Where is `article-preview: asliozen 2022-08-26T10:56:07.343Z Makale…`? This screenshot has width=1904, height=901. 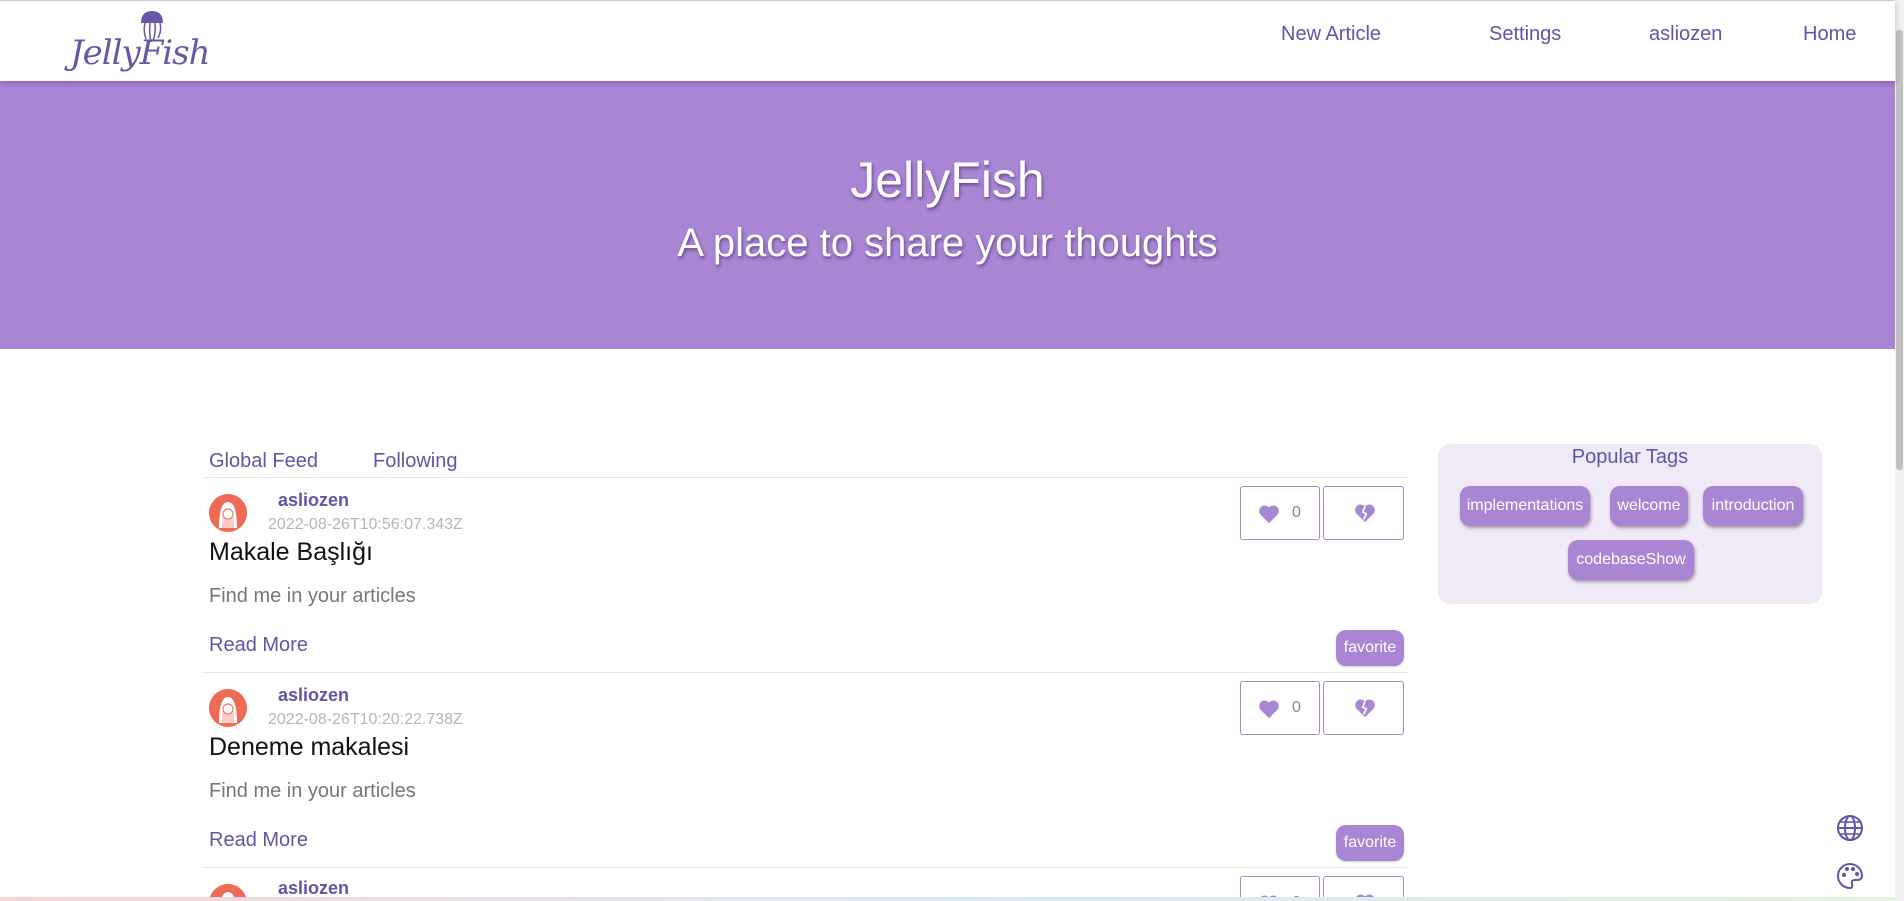 article-preview: asliozen 2022-08-26T10:56:07.343Z Makale… is located at coordinates (805, 575).